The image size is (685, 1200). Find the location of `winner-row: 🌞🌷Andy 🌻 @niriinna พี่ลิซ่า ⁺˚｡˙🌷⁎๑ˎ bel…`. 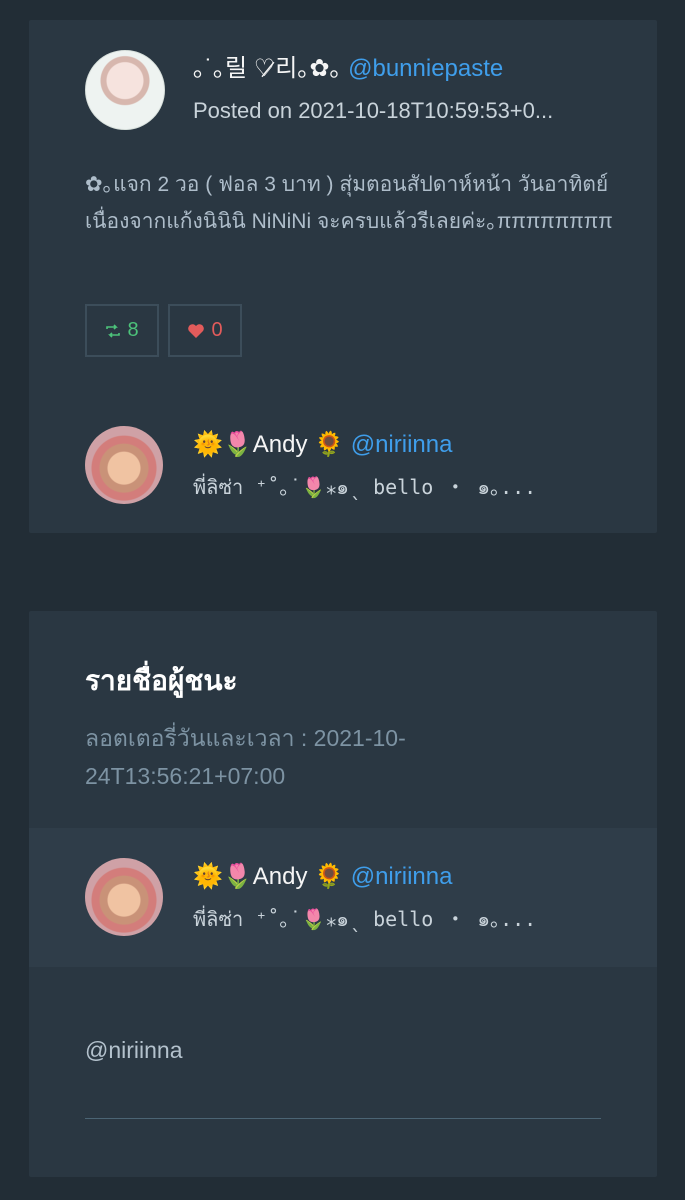

winner-row: 🌞🌷Andy 🌻 @niriinna พี่ลิซ่า ⁺˚｡˙🌷⁎๑ˎ bel… is located at coordinates (343, 897).